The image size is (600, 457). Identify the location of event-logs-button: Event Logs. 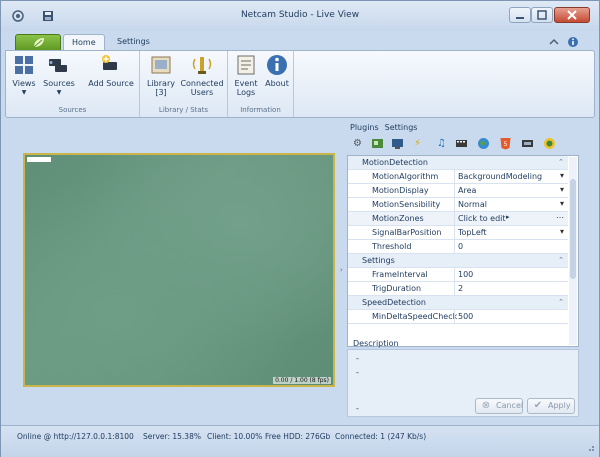
(246, 75).